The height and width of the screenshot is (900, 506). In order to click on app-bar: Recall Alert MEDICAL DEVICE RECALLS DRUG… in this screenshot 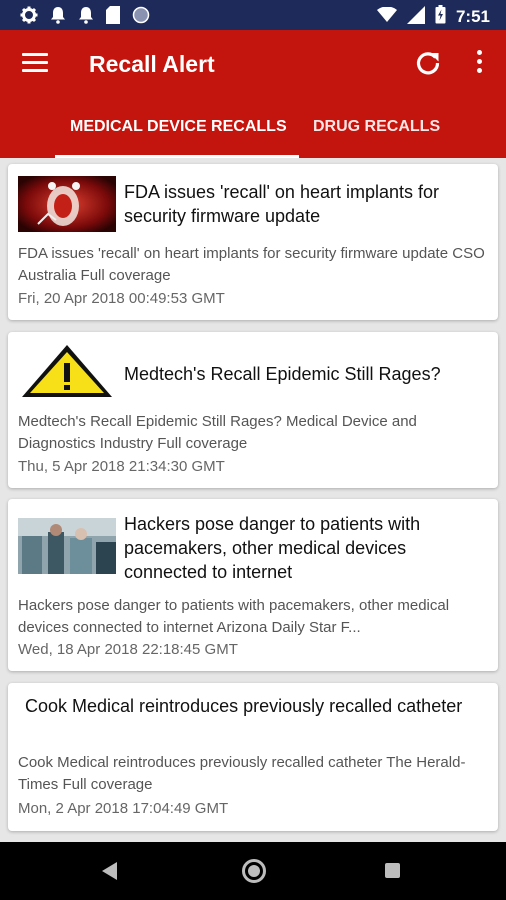, I will do `click(253, 94)`.